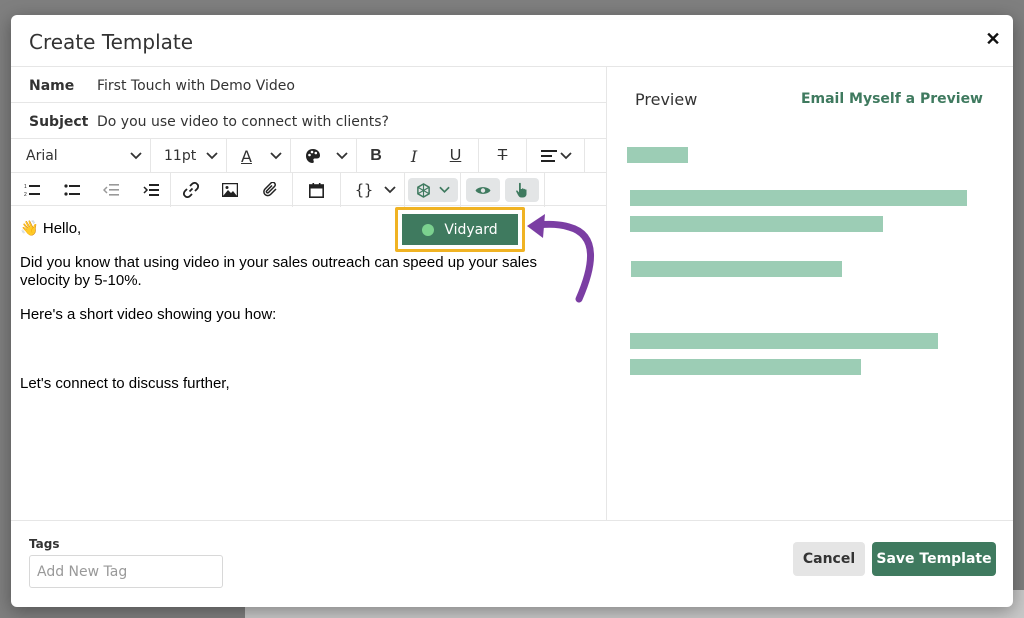 Image resolution: width=1024 pixels, height=618 pixels. What do you see at coordinates (503, 190) in the screenshot?
I see `preview-tools-cell` at bounding box center [503, 190].